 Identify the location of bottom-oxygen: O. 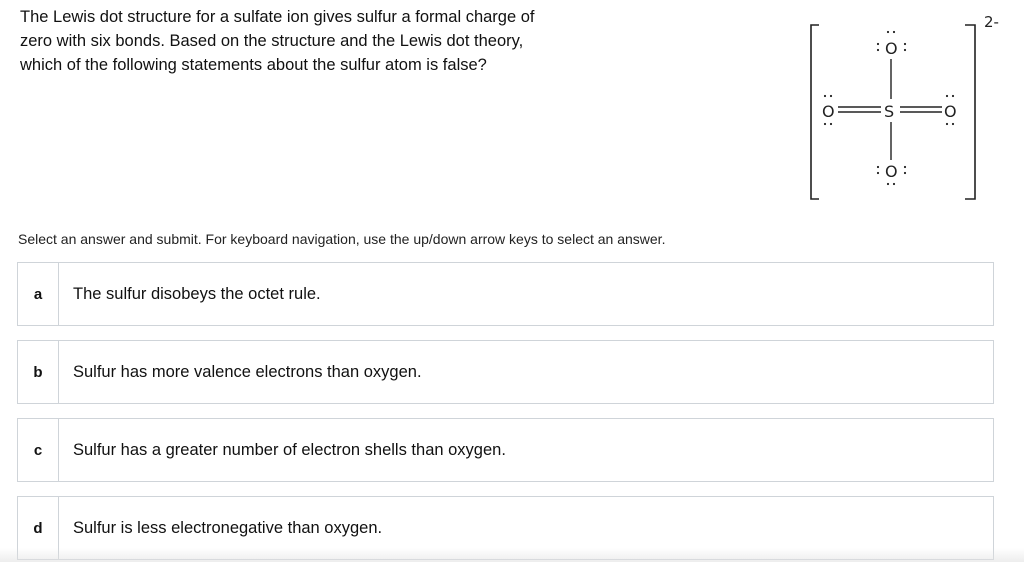
(891, 171).